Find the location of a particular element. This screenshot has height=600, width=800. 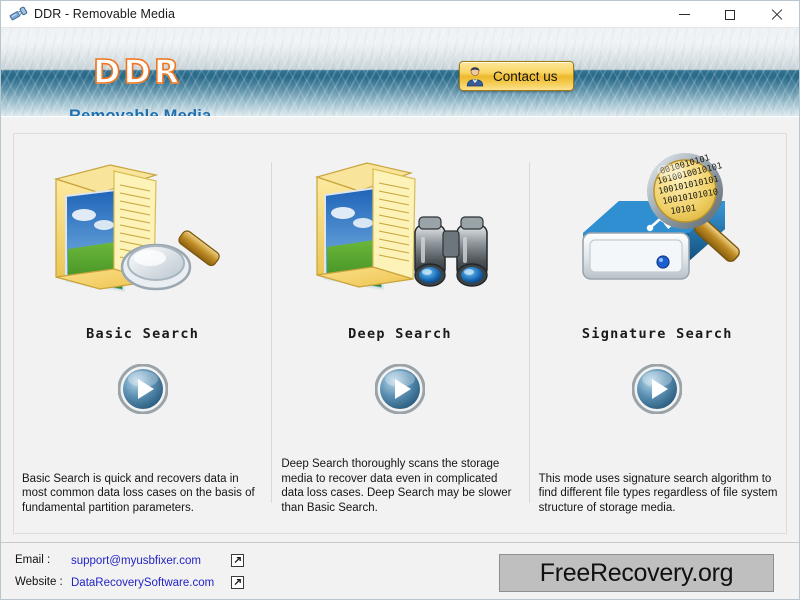

contact-us-label: Contact us is located at coordinates (525, 76).